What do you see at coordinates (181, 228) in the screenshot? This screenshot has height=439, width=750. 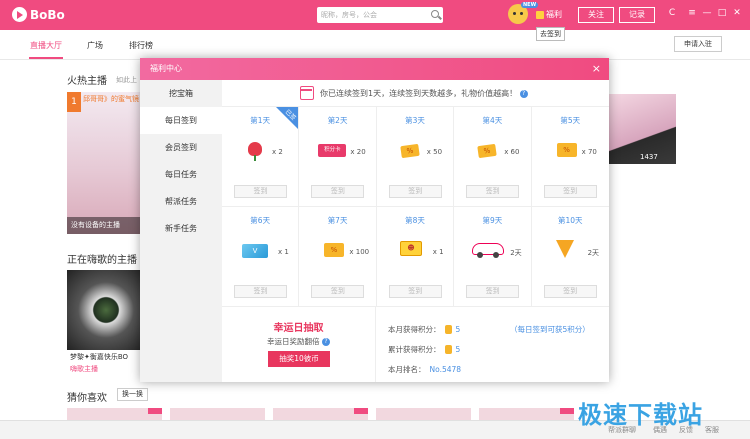 I see `sidebar-item-newbie-task: 新手任务` at bounding box center [181, 228].